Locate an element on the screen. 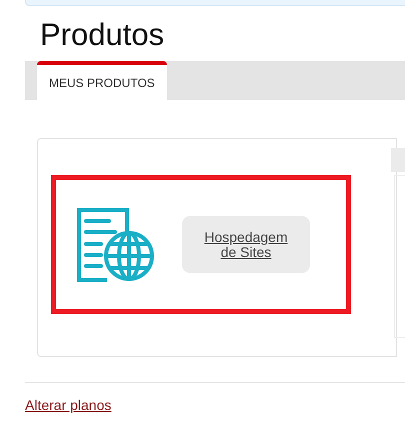 The width and height of the screenshot is (405, 437). document-globe-icon is located at coordinates (116, 245).